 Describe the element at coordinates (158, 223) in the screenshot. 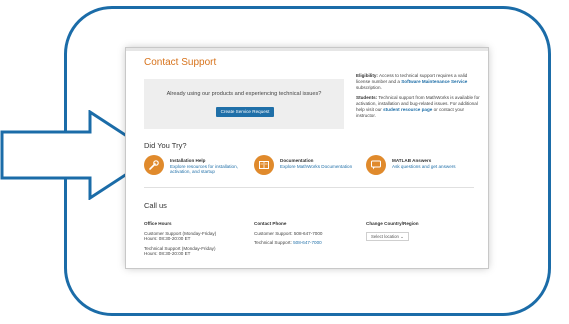

I see `office-hours-heading: Office Hours` at that location.